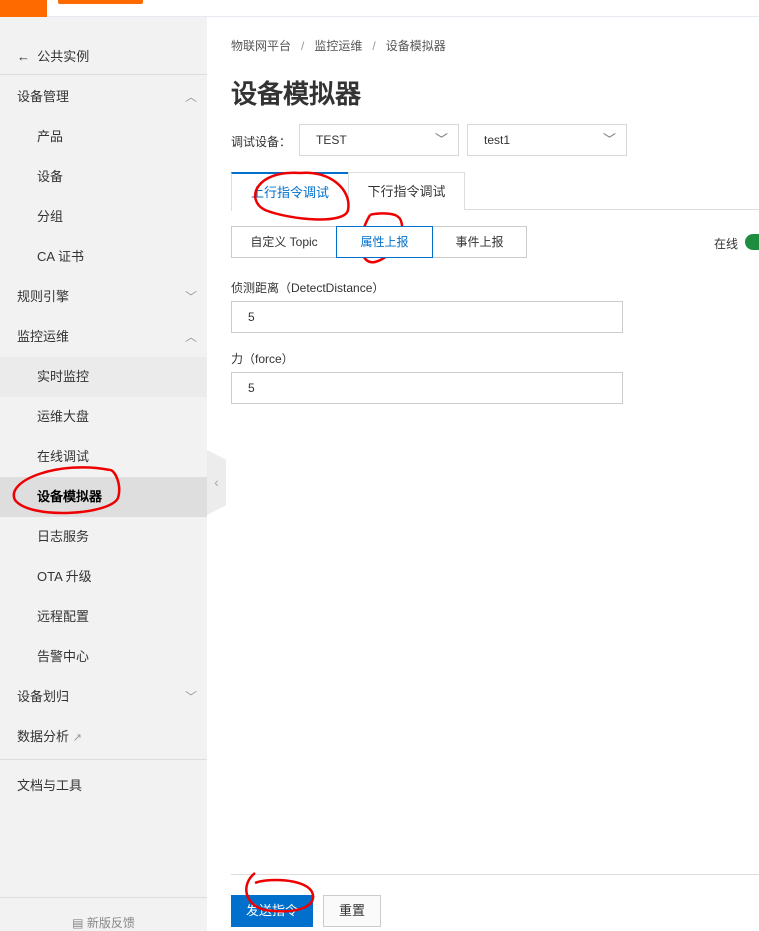 This screenshot has width=759, height=931. What do you see at coordinates (103, 257) in the screenshot?
I see `sidebar-item-ca-cert: CA 证书` at bounding box center [103, 257].